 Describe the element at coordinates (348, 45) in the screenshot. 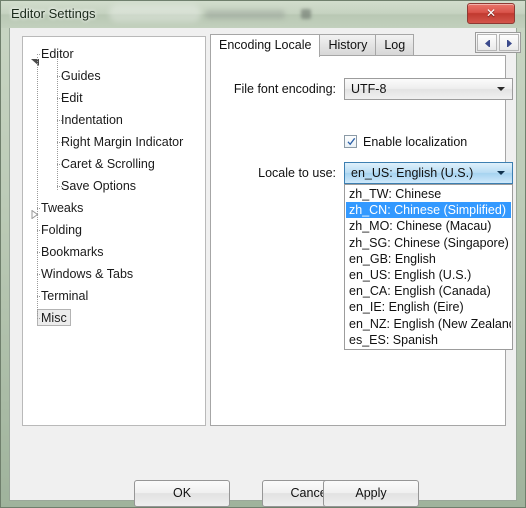

I see `tab-history: History` at that location.